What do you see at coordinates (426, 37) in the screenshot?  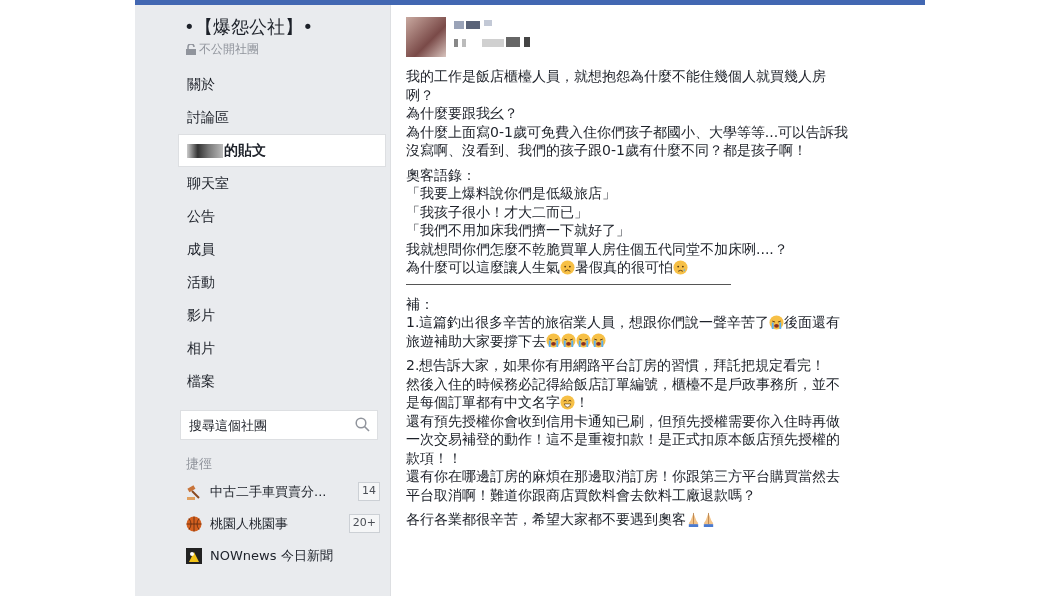 I see `avatar-placeholder` at bounding box center [426, 37].